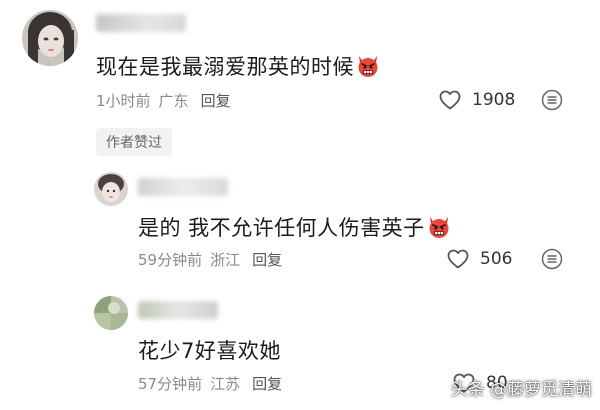 This screenshot has height=410, width=600. What do you see at coordinates (494, 100) in the screenshot?
I see `like-count: 1908` at bounding box center [494, 100].